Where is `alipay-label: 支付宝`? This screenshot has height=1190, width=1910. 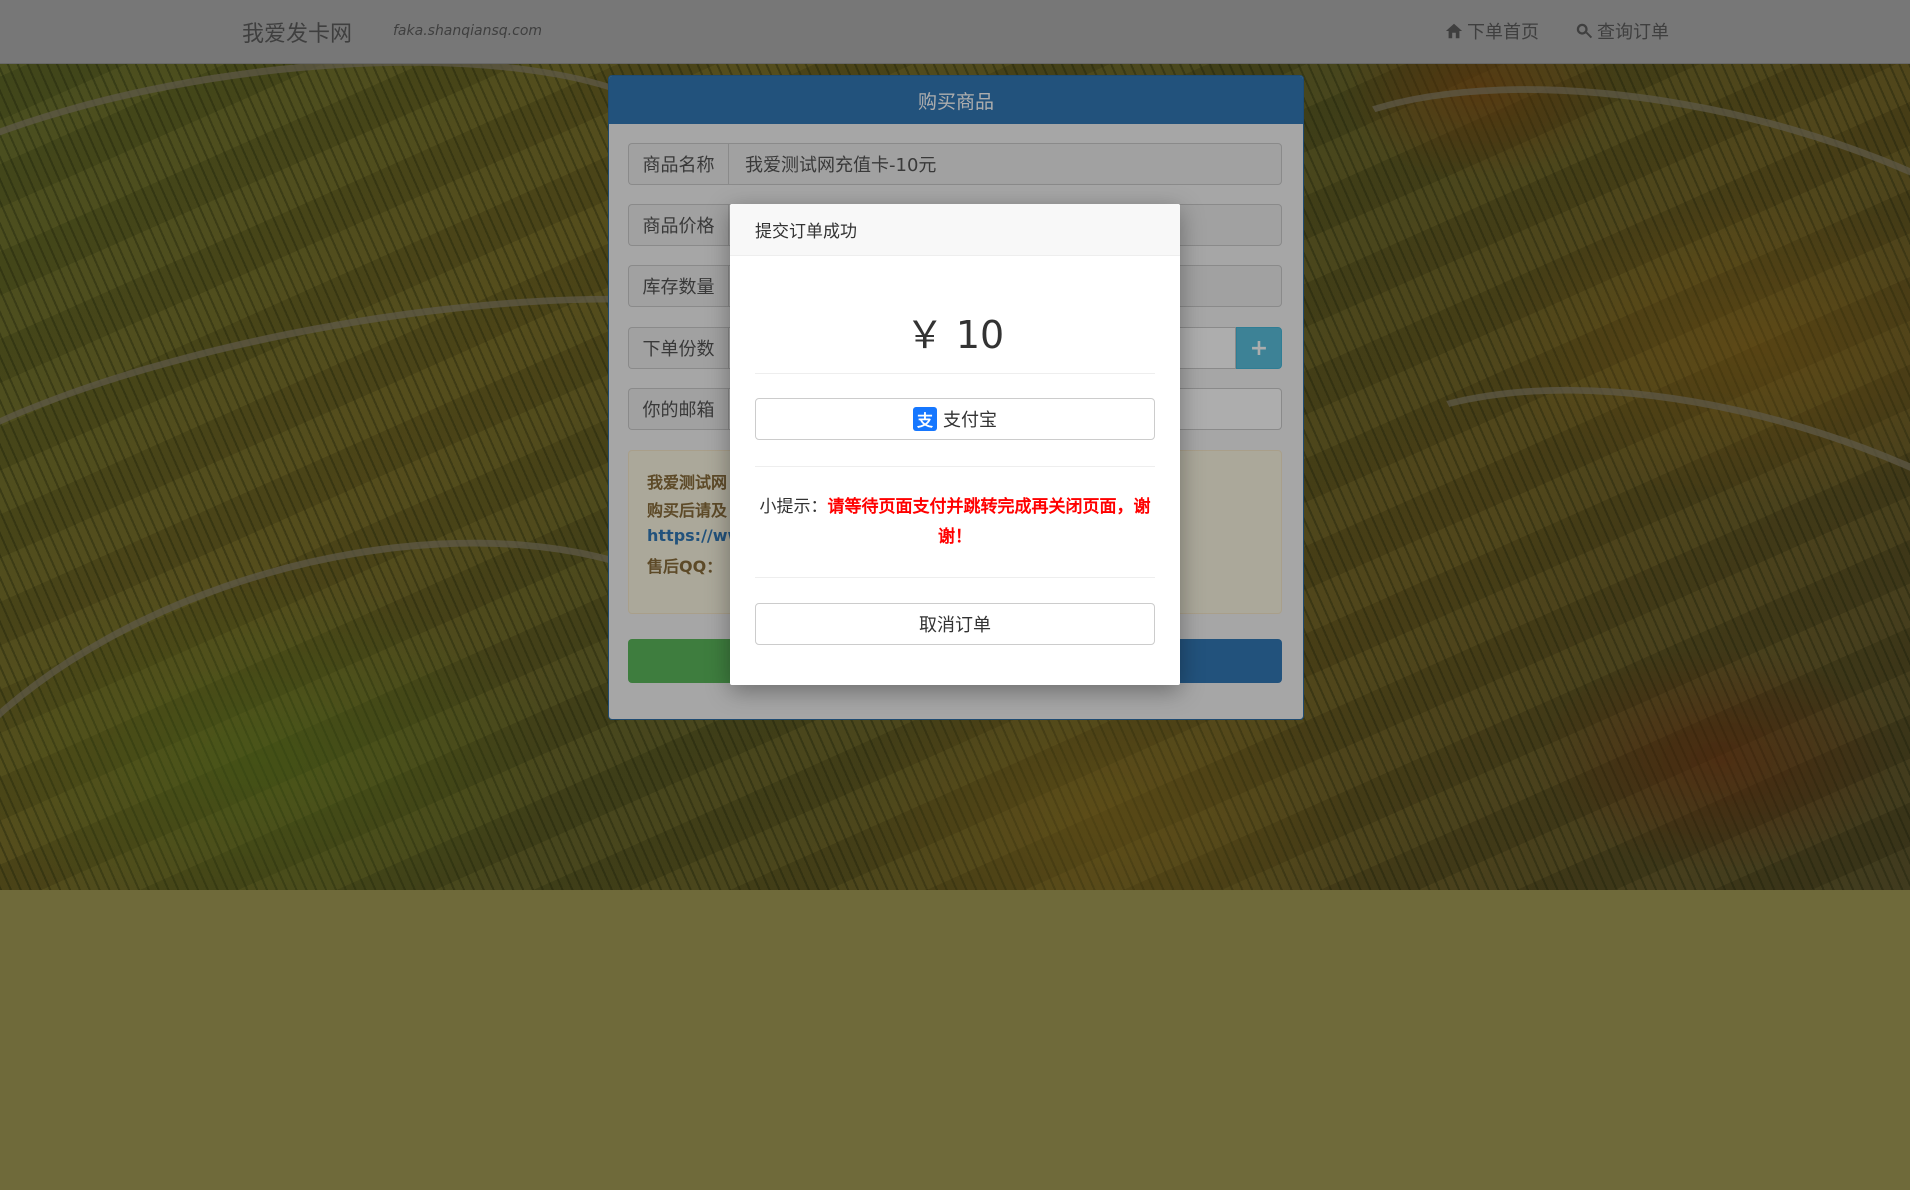 alipay-label: 支付宝 is located at coordinates (970, 420).